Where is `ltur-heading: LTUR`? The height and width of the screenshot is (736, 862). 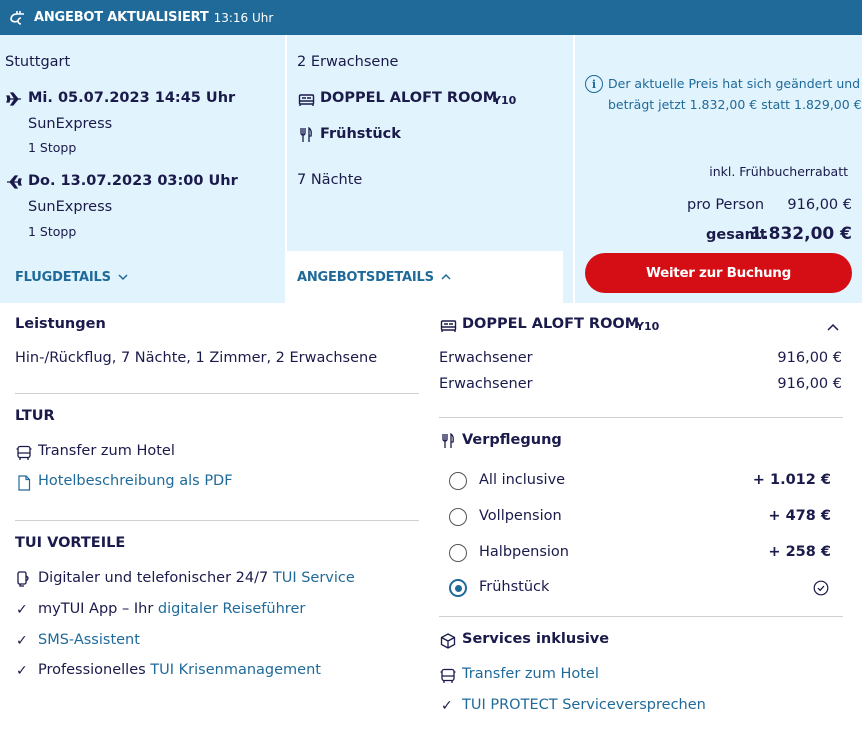 ltur-heading: LTUR is located at coordinates (35, 416).